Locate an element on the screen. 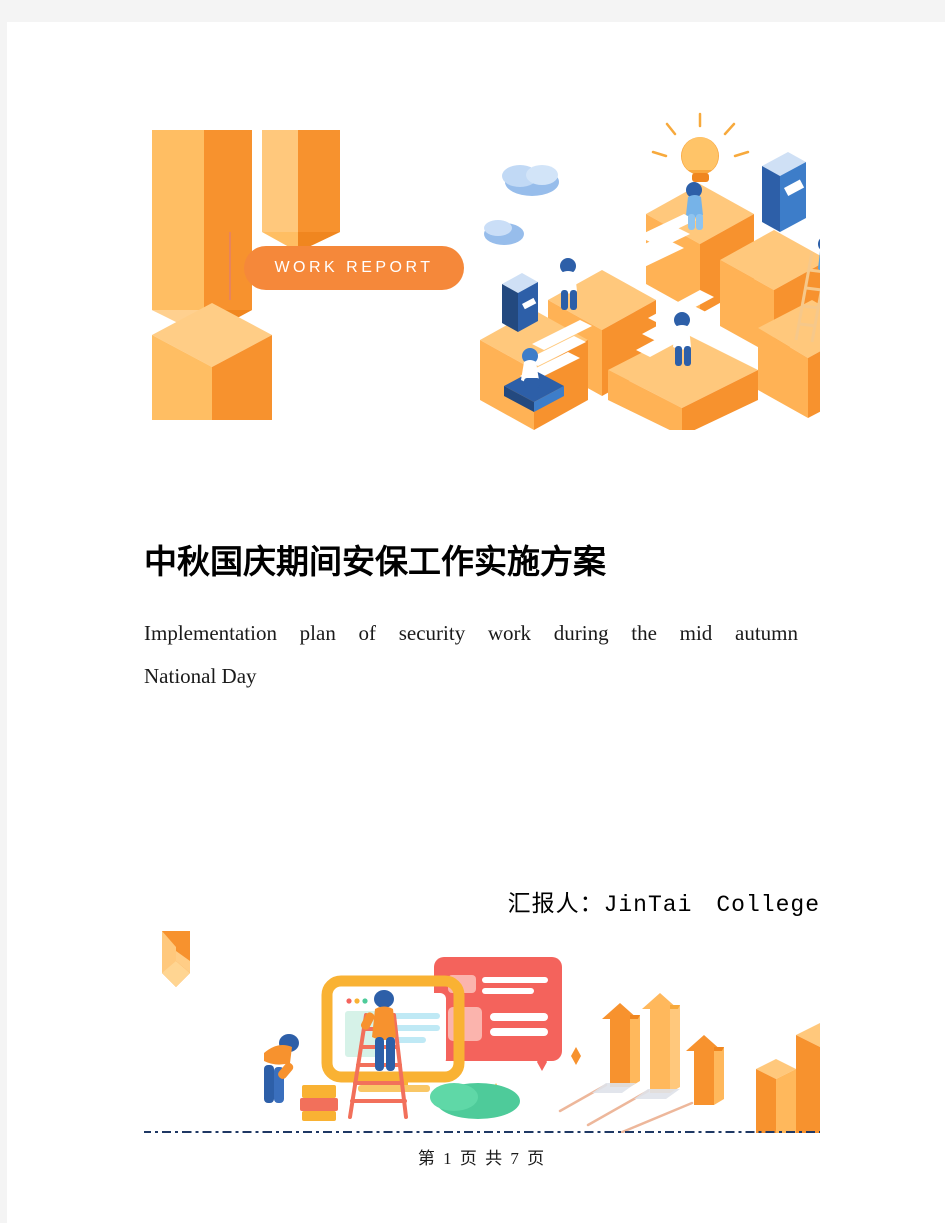  orange-shield-cube is located at coordinates (176, 959).